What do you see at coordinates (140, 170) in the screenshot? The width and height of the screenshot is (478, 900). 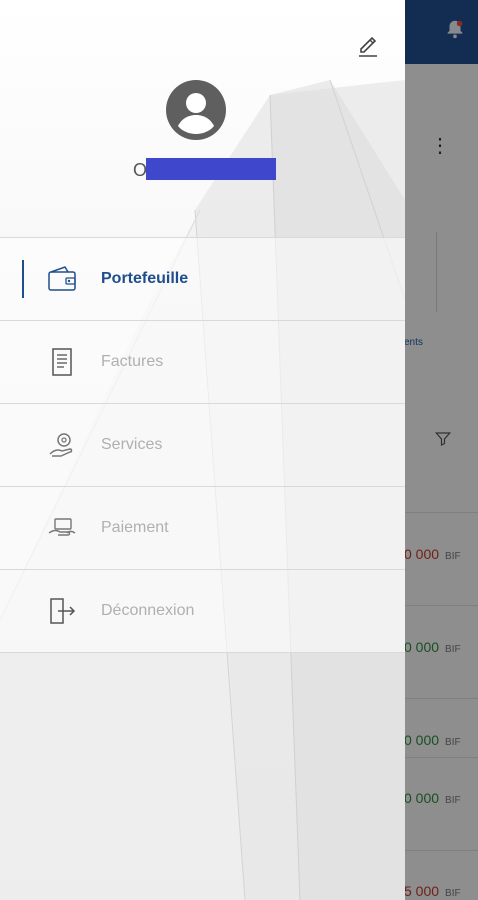 I see `user-name-text: O` at bounding box center [140, 170].